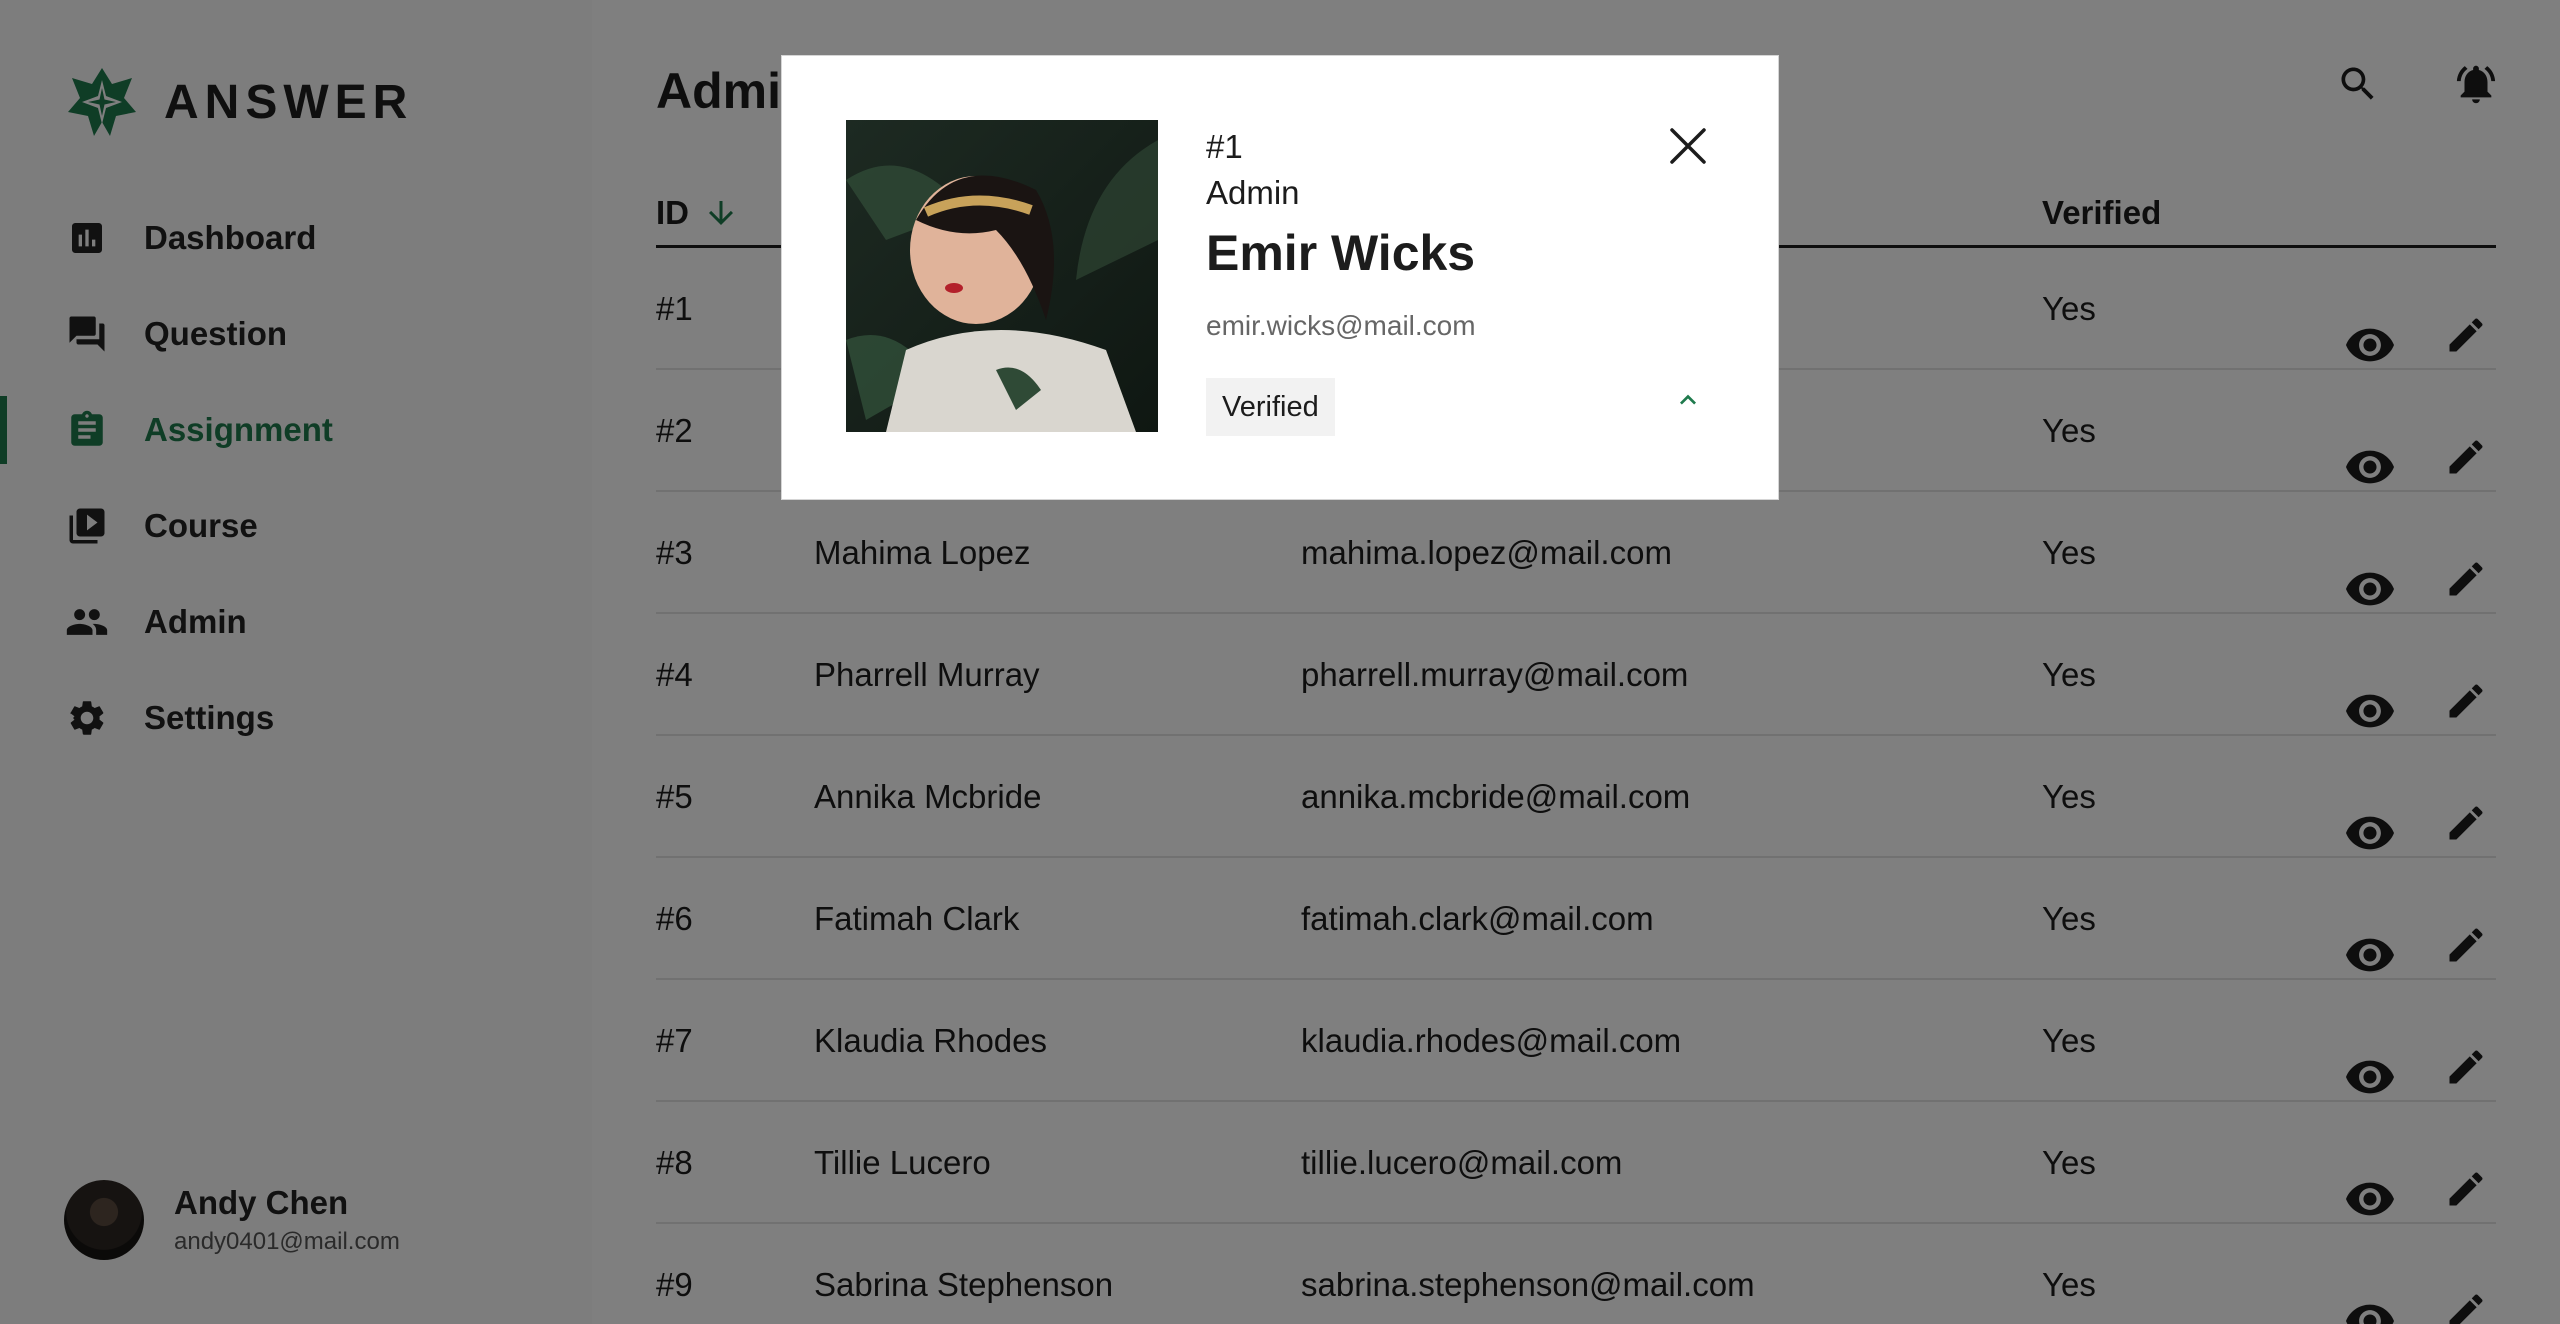 The width and height of the screenshot is (2560, 1324). Describe the element at coordinates (1002, 276) in the screenshot. I see `profile-photo` at that location.